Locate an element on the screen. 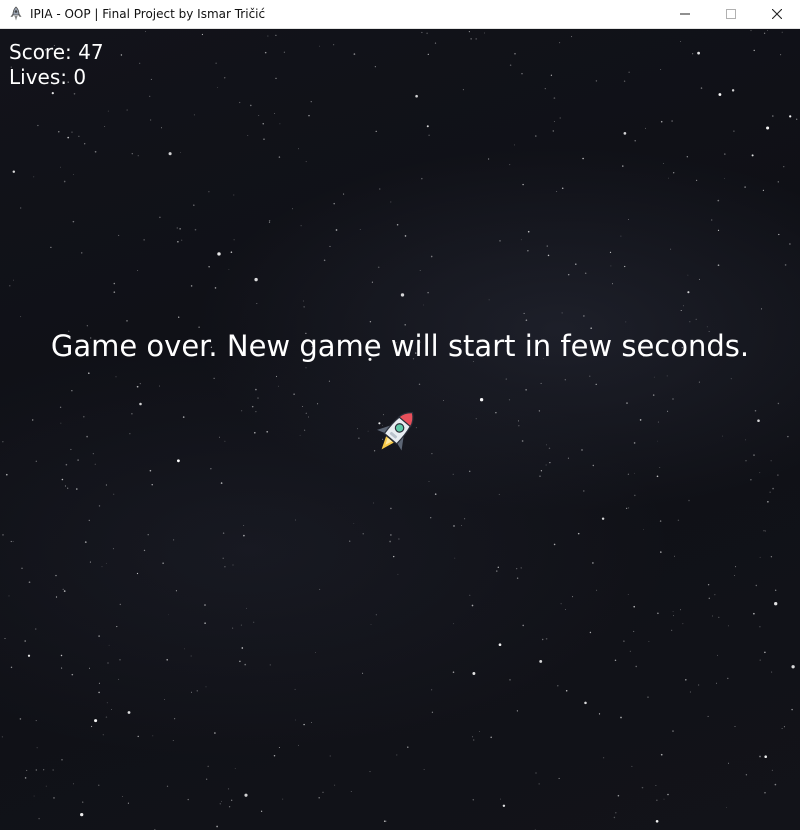 This screenshot has width=800, height=830. minimize-icon is located at coordinates (685, 14).